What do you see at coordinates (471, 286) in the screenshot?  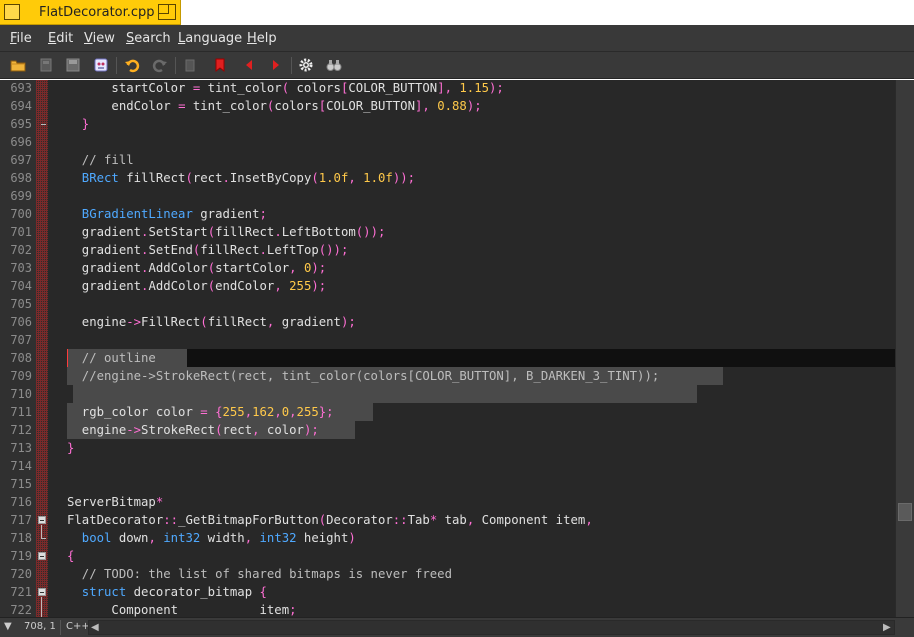 I see `code-line: gradient.AddColor(endColor, 255);` at bounding box center [471, 286].